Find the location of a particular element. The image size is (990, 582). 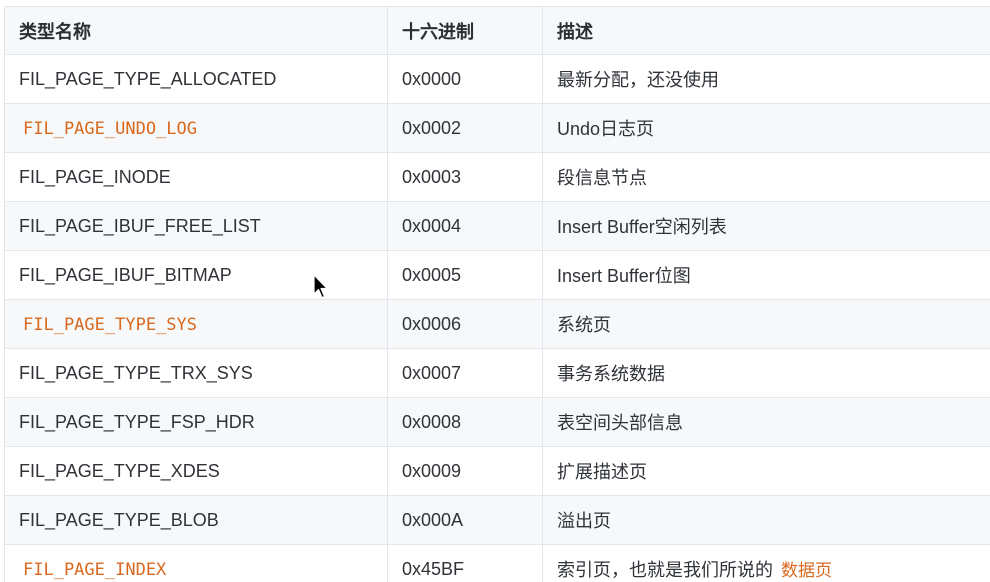

table-header-row: 类型名称 十六进制 描述 is located at coordinates (497, 30).